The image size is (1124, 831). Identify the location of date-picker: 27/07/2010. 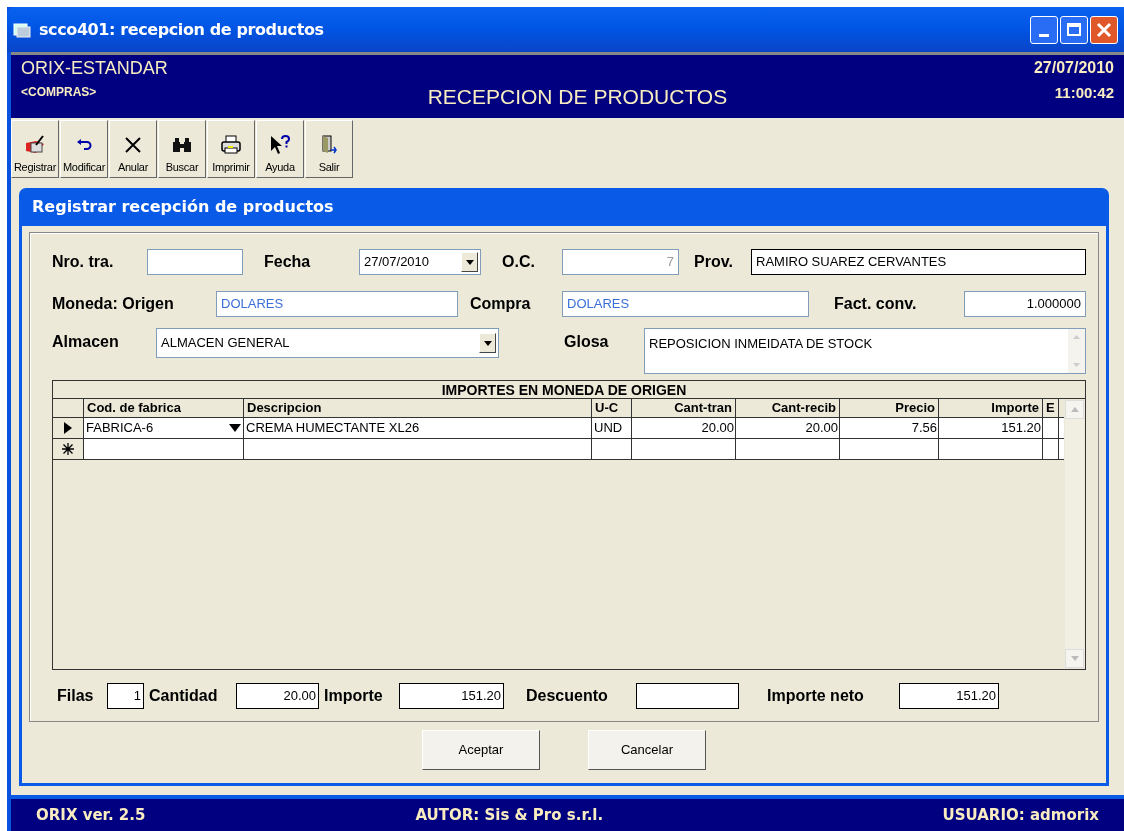
(420, 262).